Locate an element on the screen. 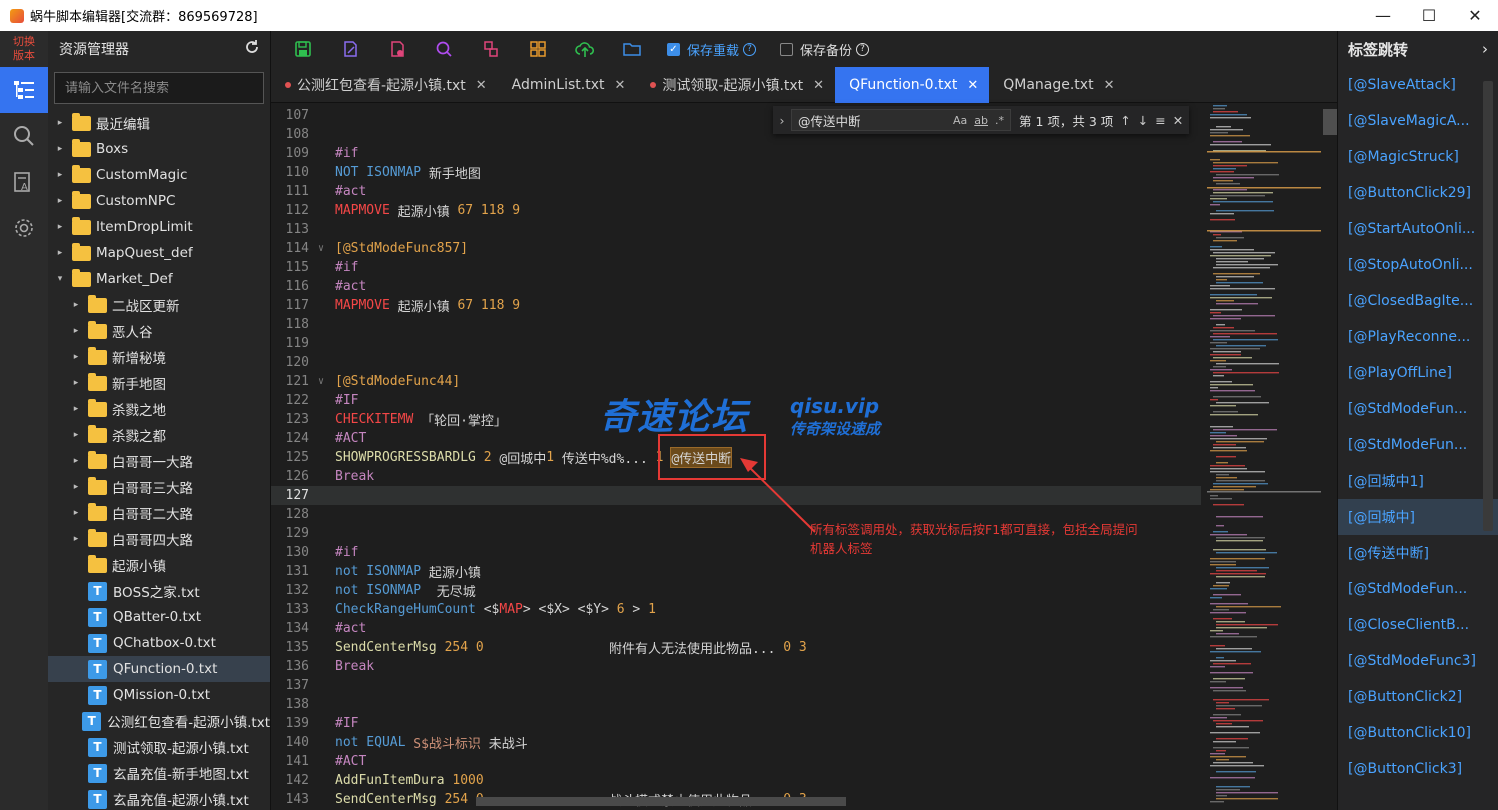  explorer-icon is located at coordinates (24, 90).